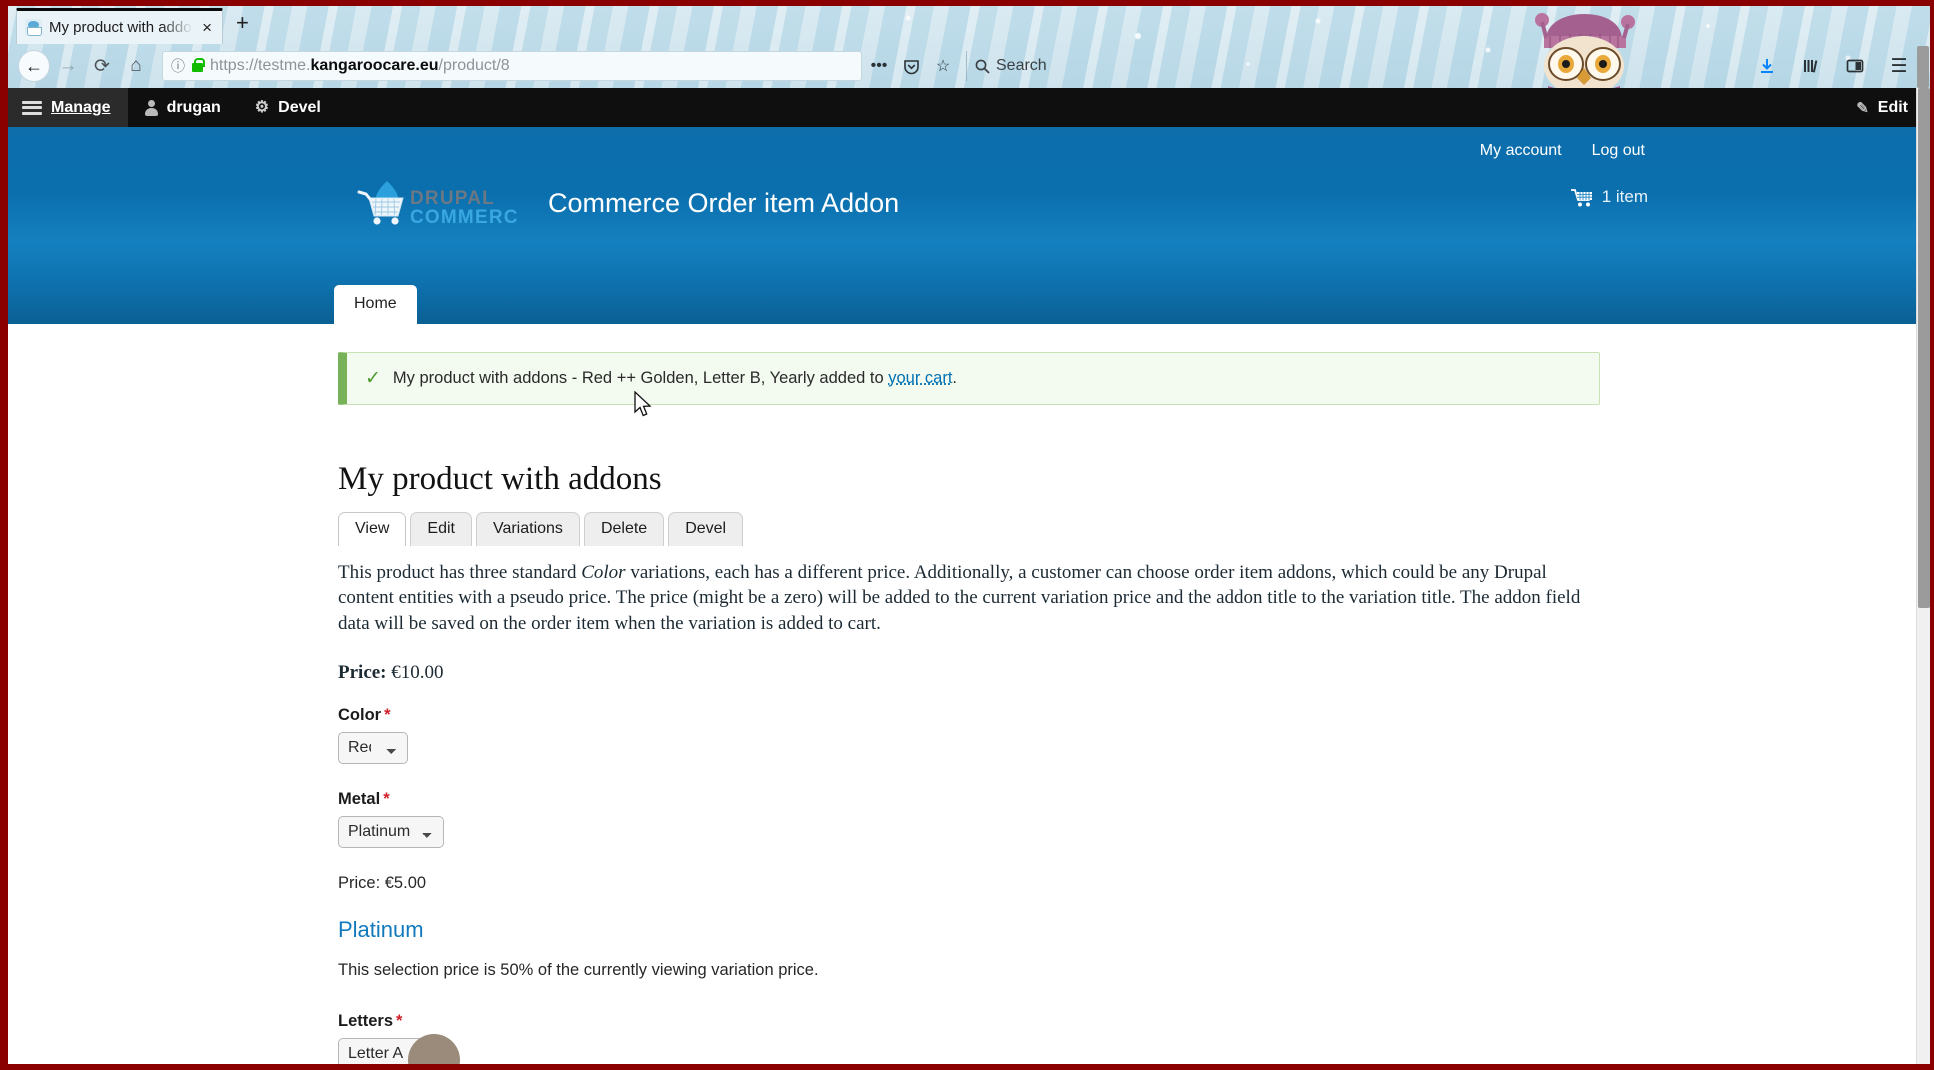 The image size is (1934, 1070). I want to click on color-select: Red, so click(373, 747).